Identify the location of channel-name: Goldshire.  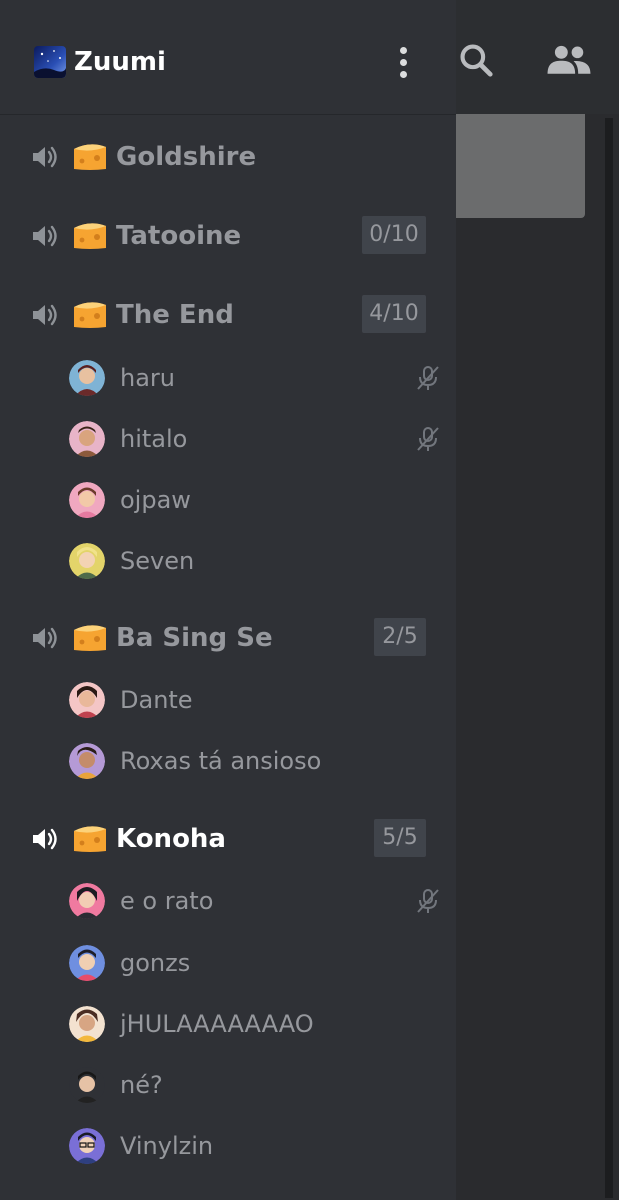
(186, 157).